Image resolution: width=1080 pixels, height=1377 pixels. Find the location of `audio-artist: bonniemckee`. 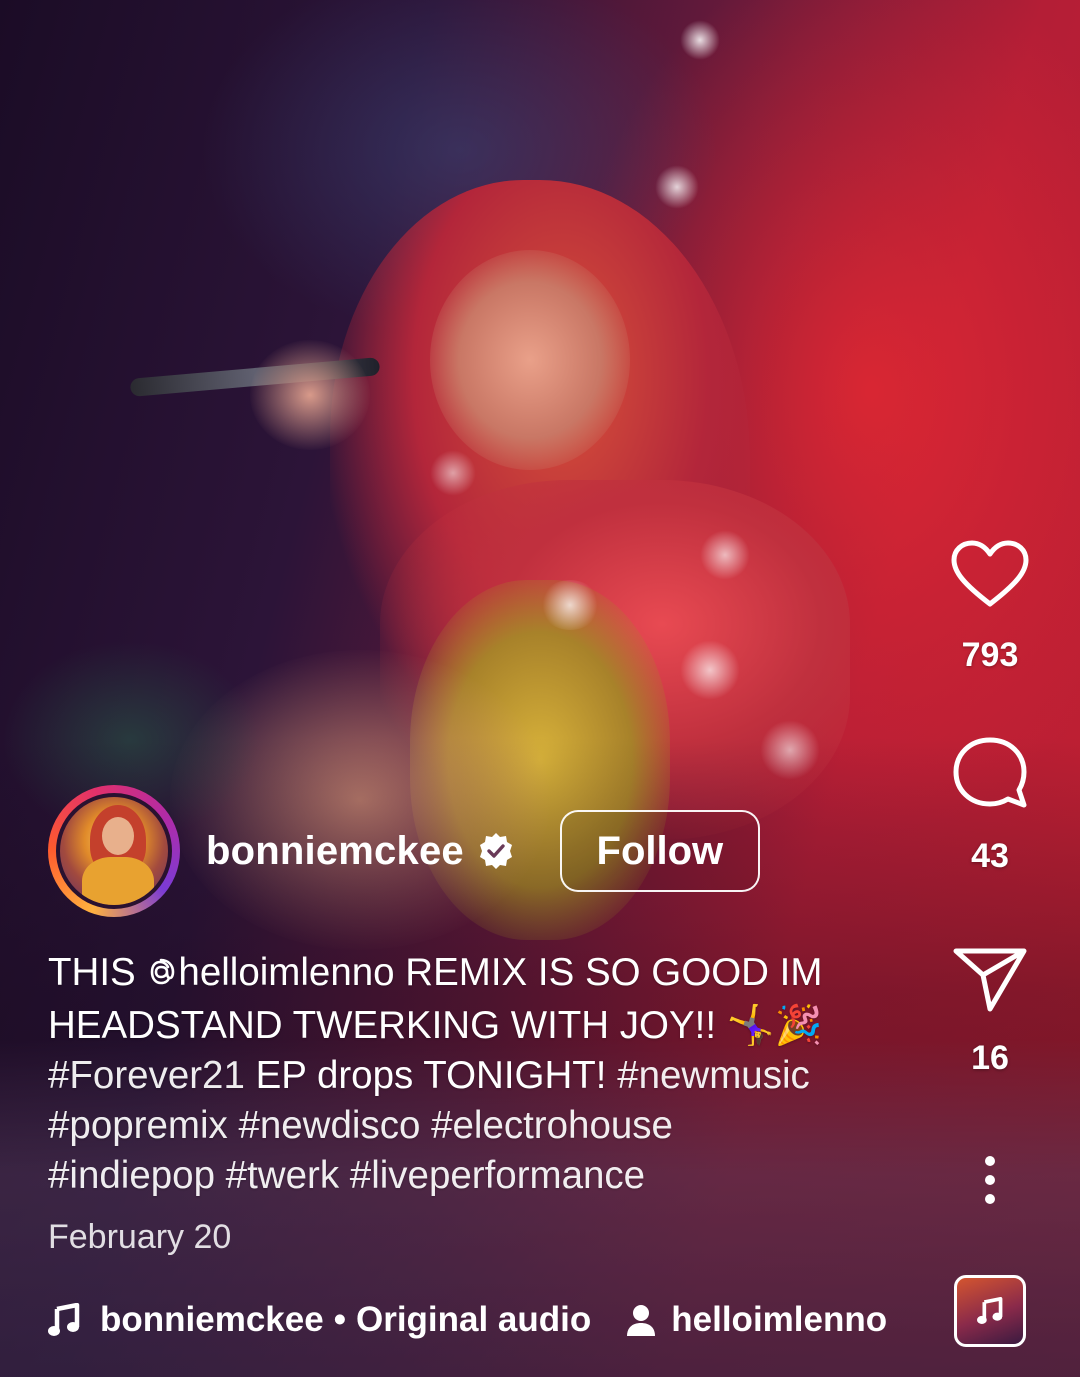

audio-artist: bonniemckee is located at coordinates (212, 1320).